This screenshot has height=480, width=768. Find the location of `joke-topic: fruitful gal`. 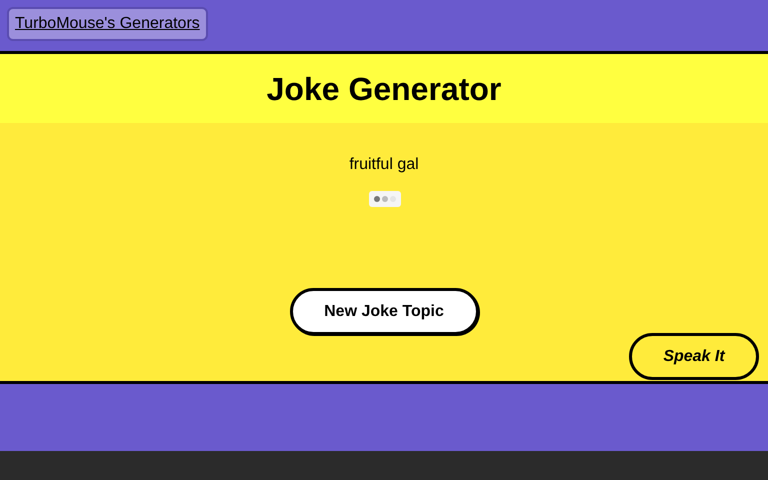

joke-topic: fruitful gal is located at coordinates (384, 165).